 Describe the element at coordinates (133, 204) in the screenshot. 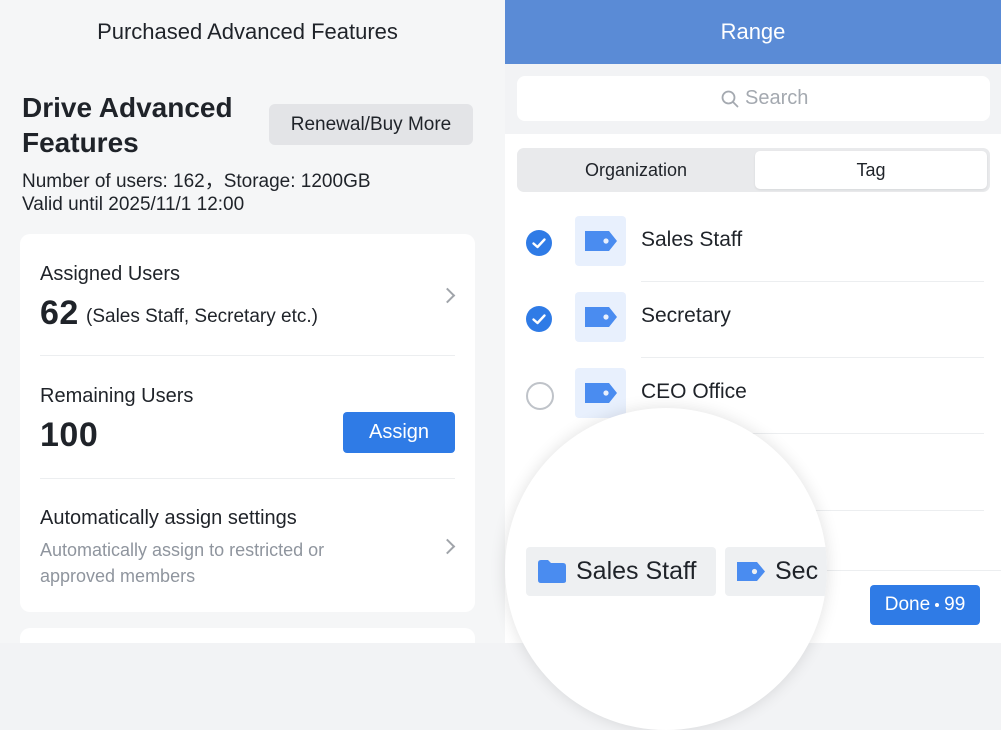

I see `valid-until-info: Valid until 2025/11/1 12:00` at that location.